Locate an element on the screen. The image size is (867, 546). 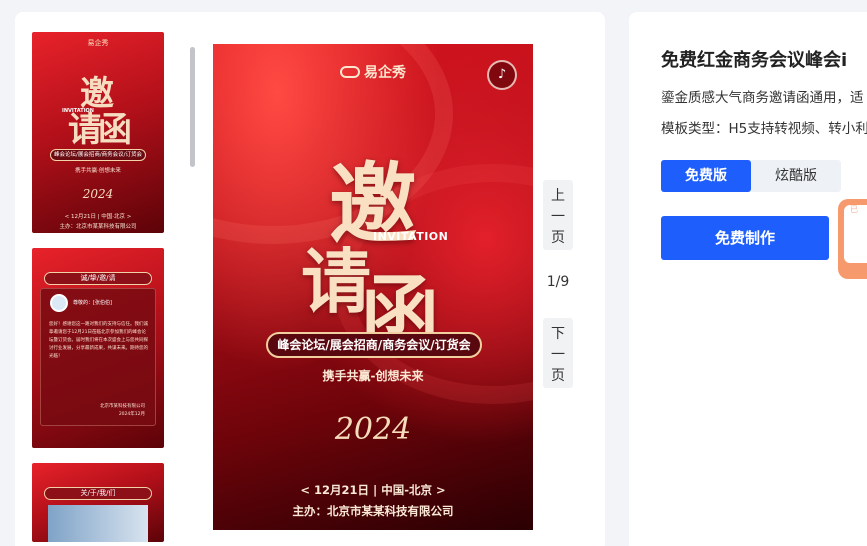
logo-text: 易企秀 is located at coordinates (385, 73).